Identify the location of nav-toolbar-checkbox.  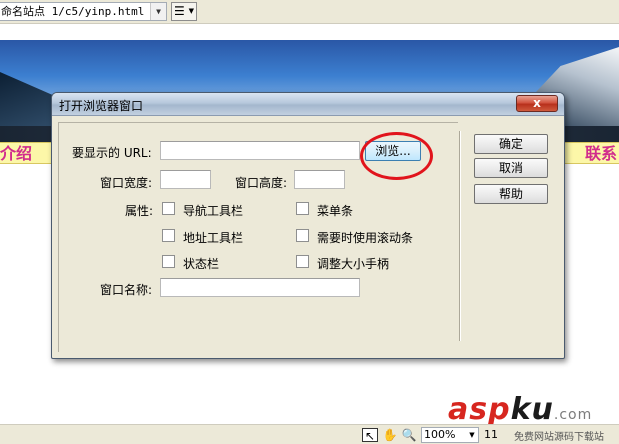
(168, 208).